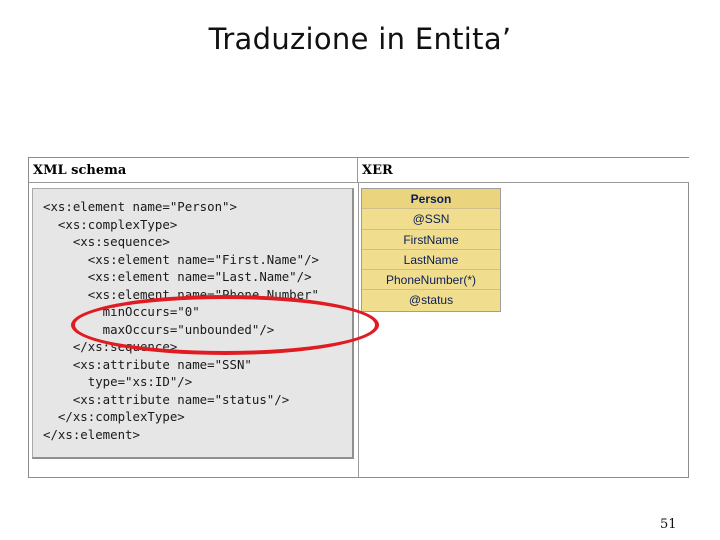 The height and width of the screenshot is (540, 720). Describe the element at coordinates (431, 260) in the screenshot. I see `xer-attribute-row: LastName` at that location.